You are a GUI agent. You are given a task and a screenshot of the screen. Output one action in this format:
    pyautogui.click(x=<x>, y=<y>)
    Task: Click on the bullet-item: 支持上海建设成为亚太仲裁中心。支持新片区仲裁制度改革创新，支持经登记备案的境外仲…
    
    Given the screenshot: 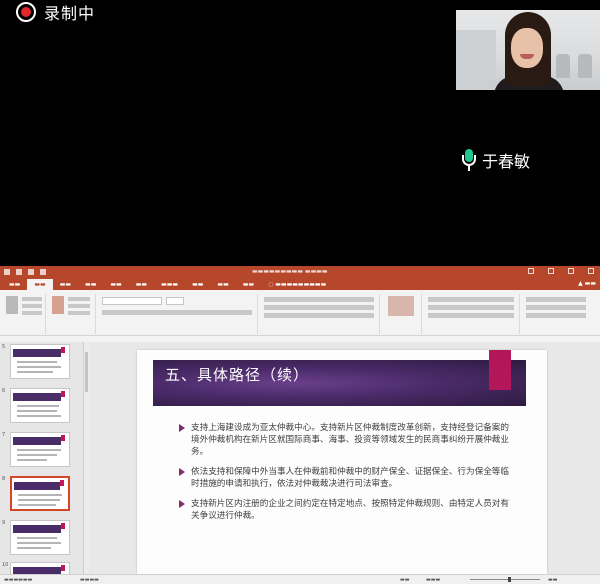 What is the action you would take?
    pyautogui.click(x=344, y=440)
    